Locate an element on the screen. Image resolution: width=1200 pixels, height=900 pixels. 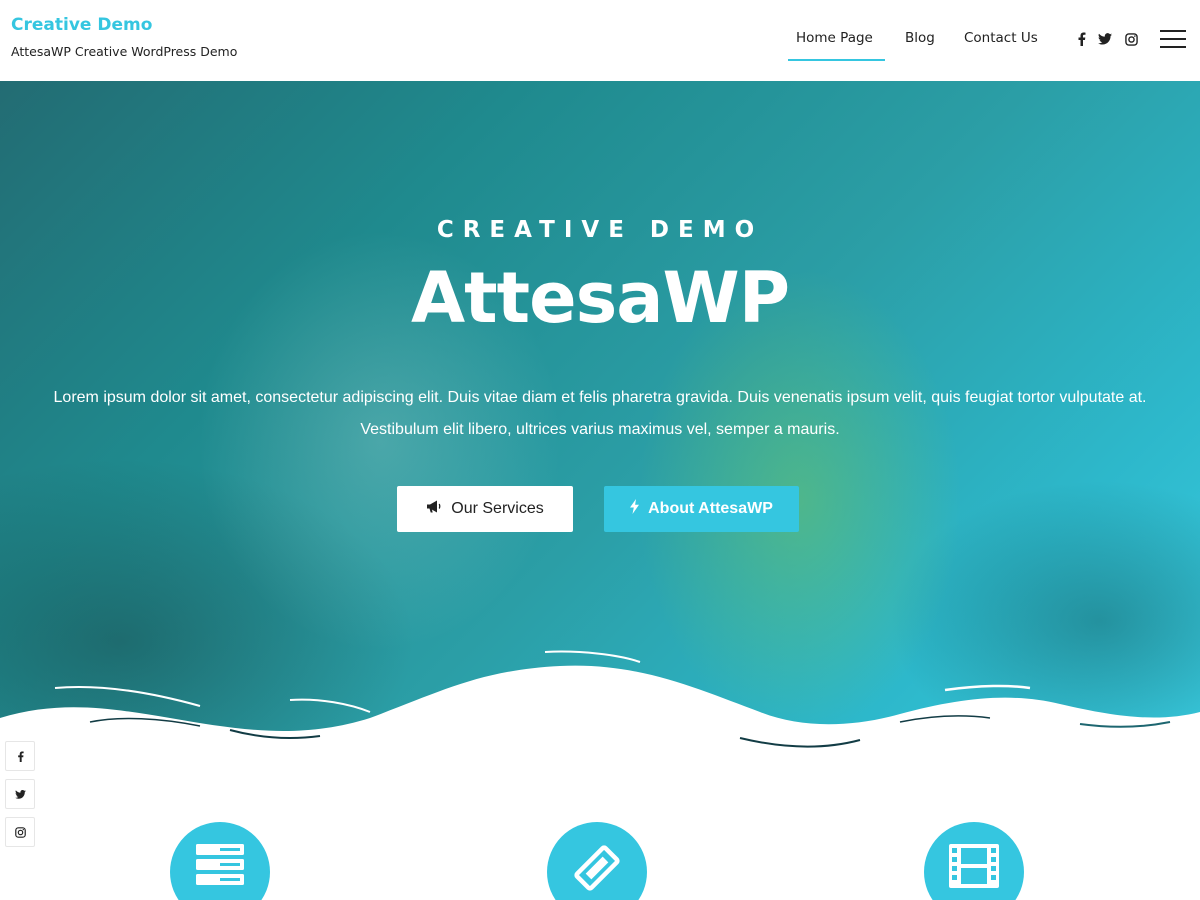
nav-item-contact-us: Contact Us is located at coordinates (1001, 38).